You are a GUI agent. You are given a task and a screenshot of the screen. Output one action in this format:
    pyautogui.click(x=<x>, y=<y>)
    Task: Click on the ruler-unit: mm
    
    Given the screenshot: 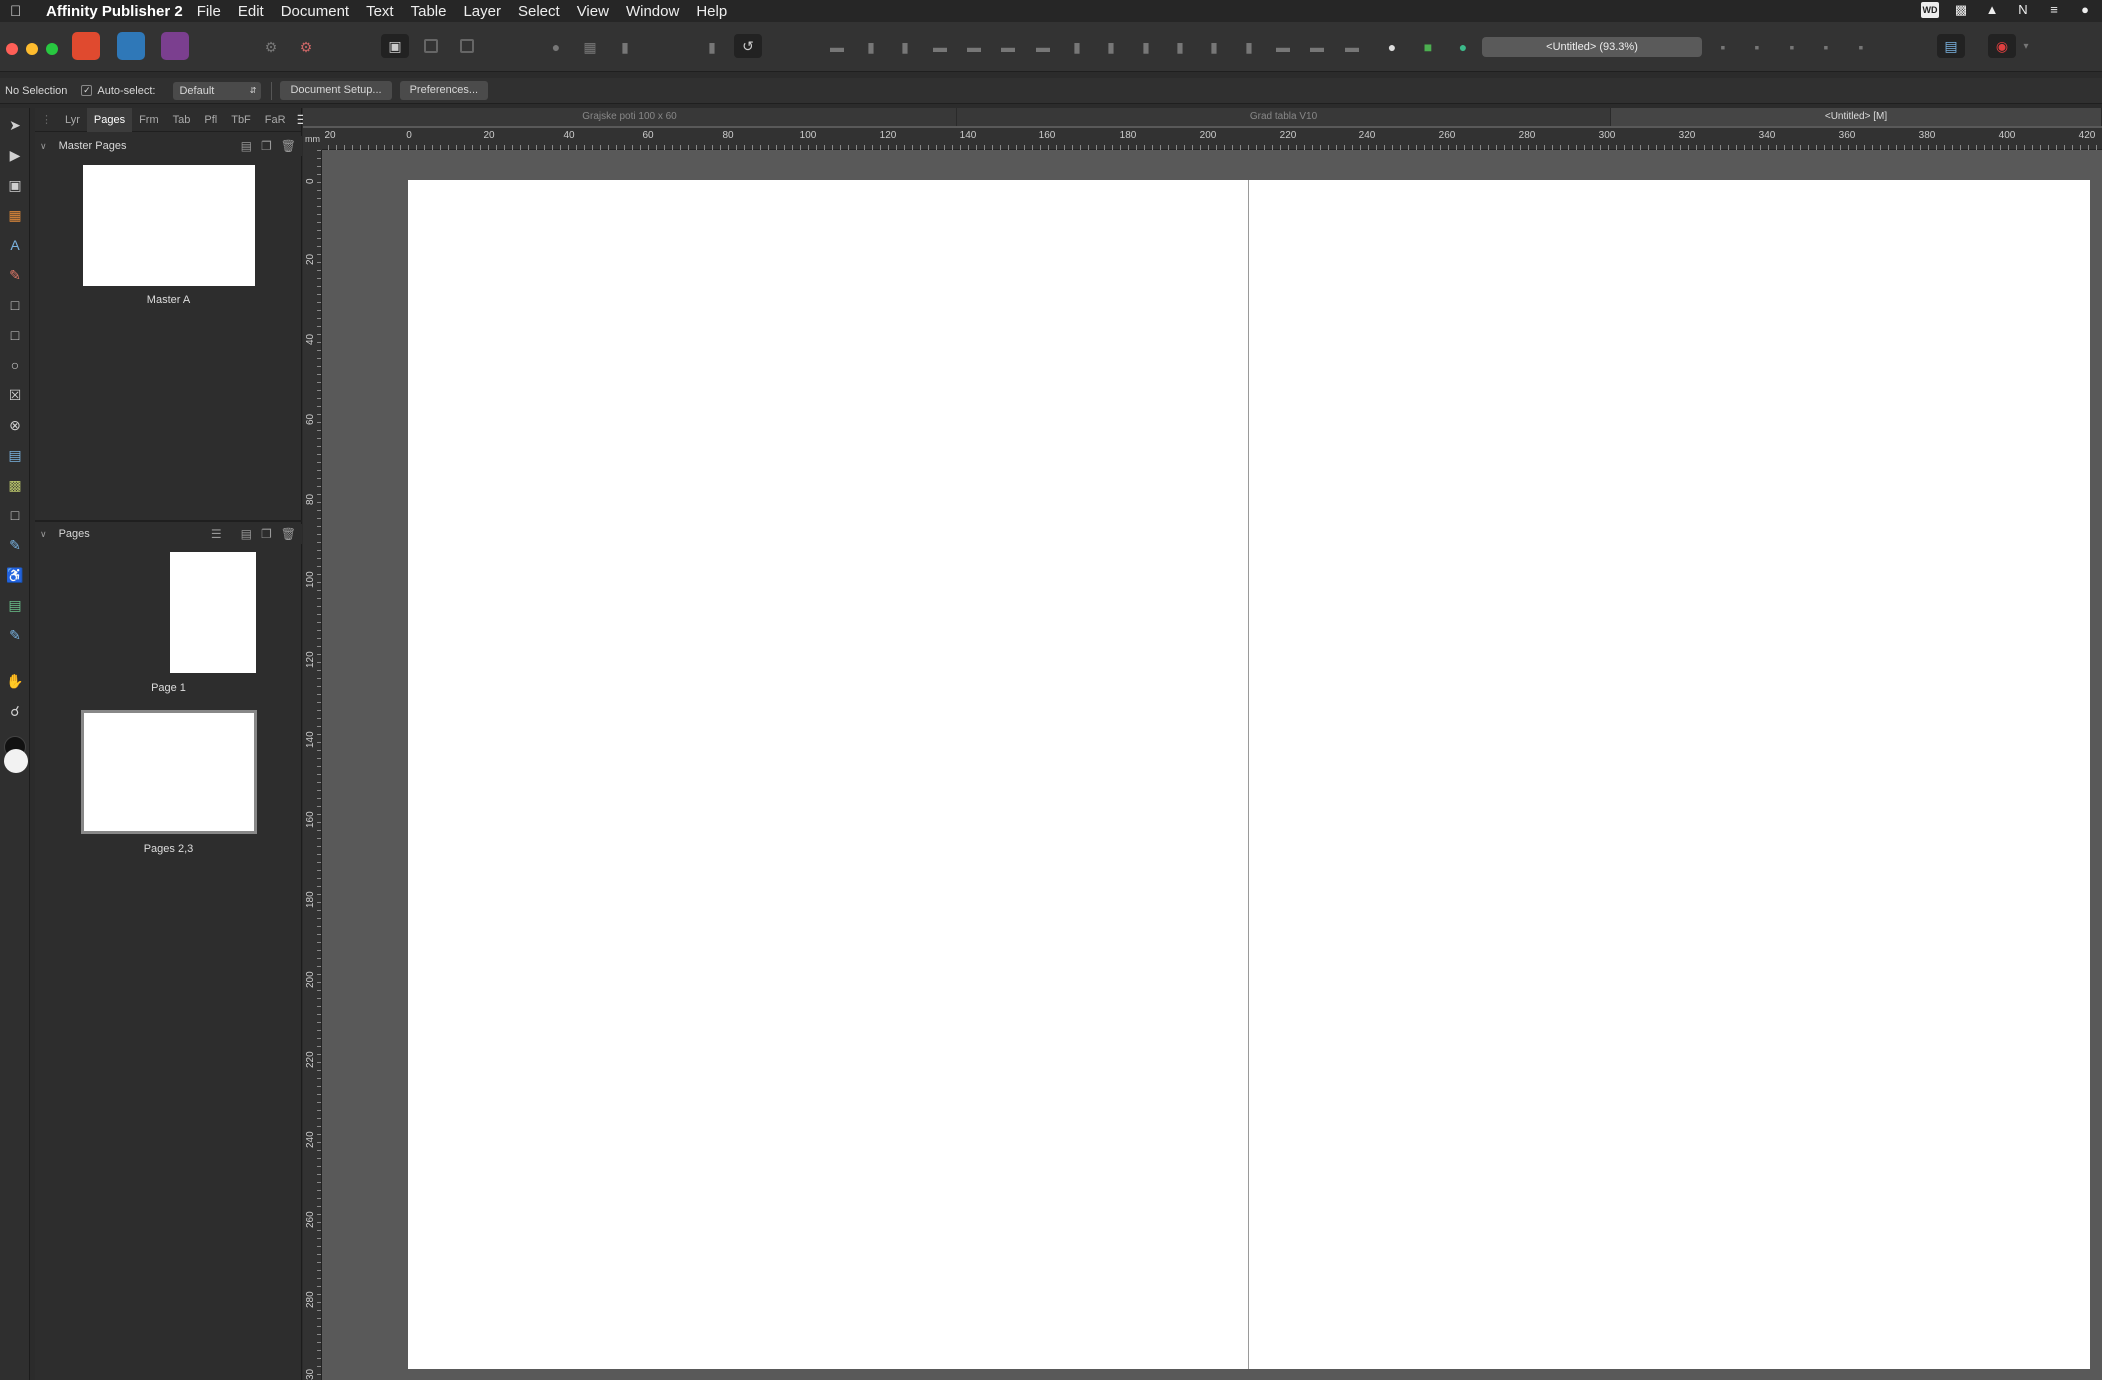 What is the action you would take?
    pyautogui.click(x=312, y=139)
    